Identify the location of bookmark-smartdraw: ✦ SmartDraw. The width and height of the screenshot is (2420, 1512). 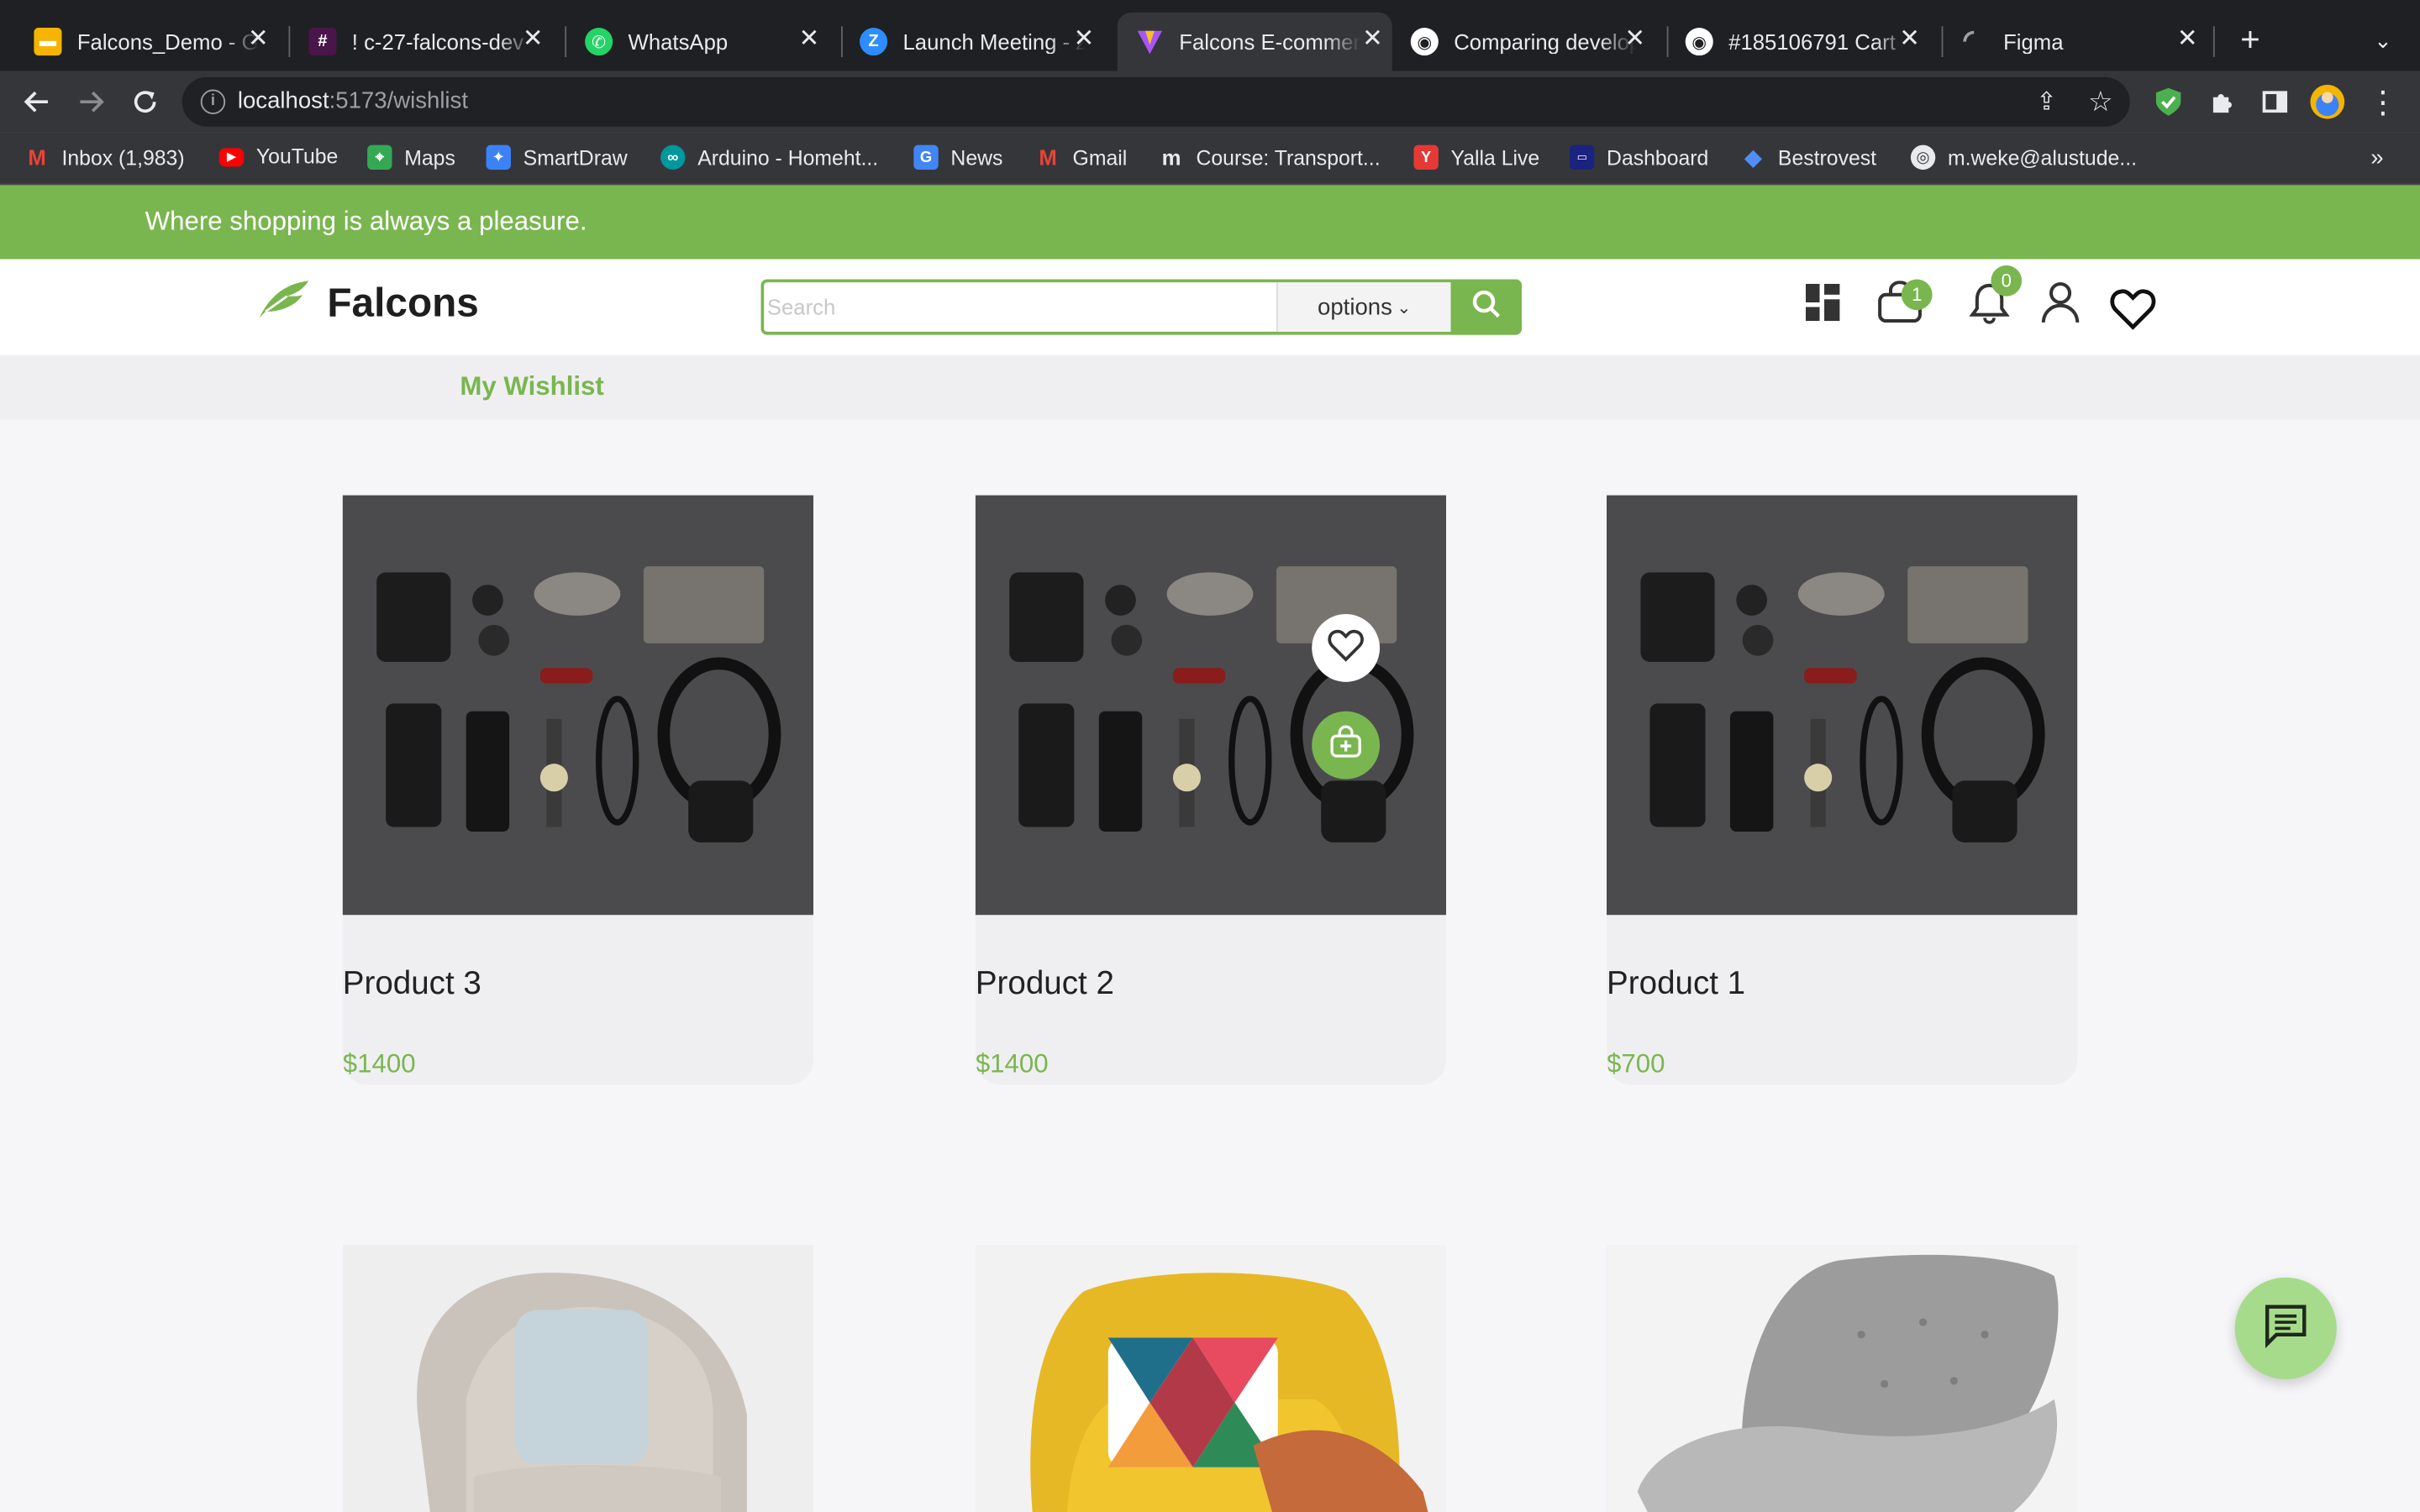
(557, 157).